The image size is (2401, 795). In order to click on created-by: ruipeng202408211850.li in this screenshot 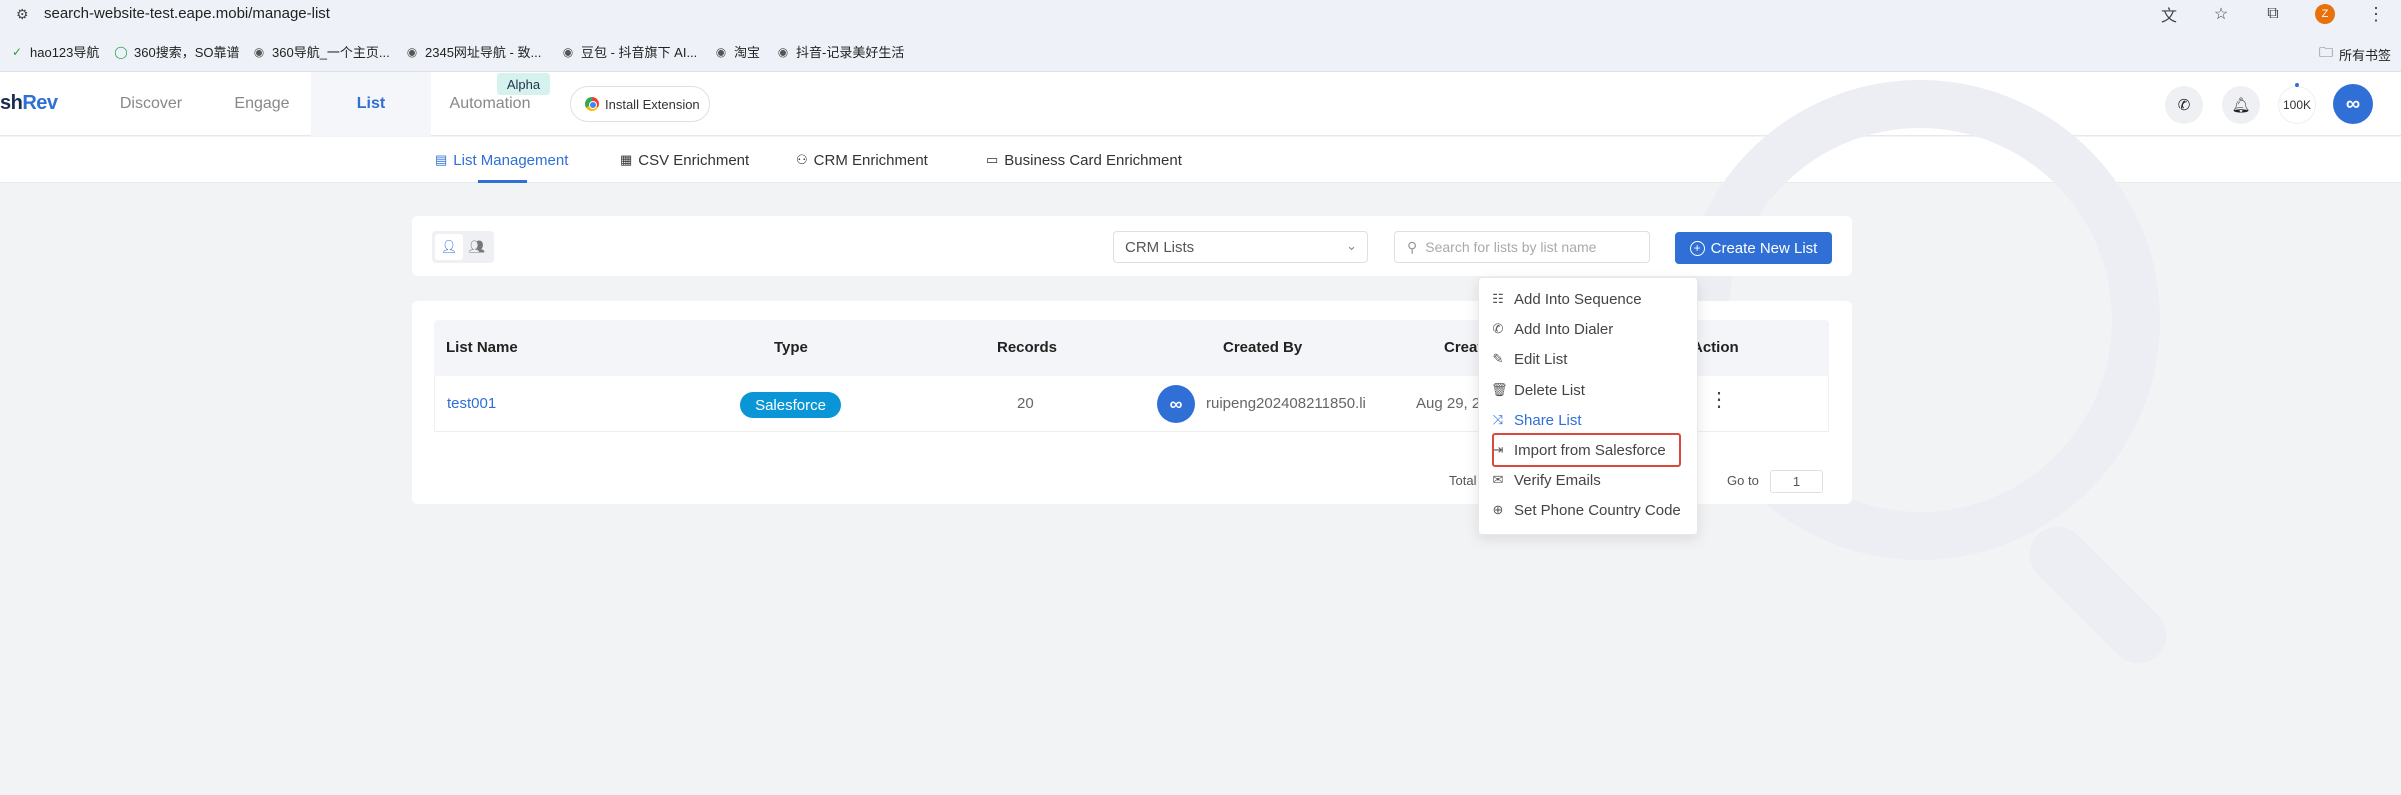, I will do `click(1286, 403)`.